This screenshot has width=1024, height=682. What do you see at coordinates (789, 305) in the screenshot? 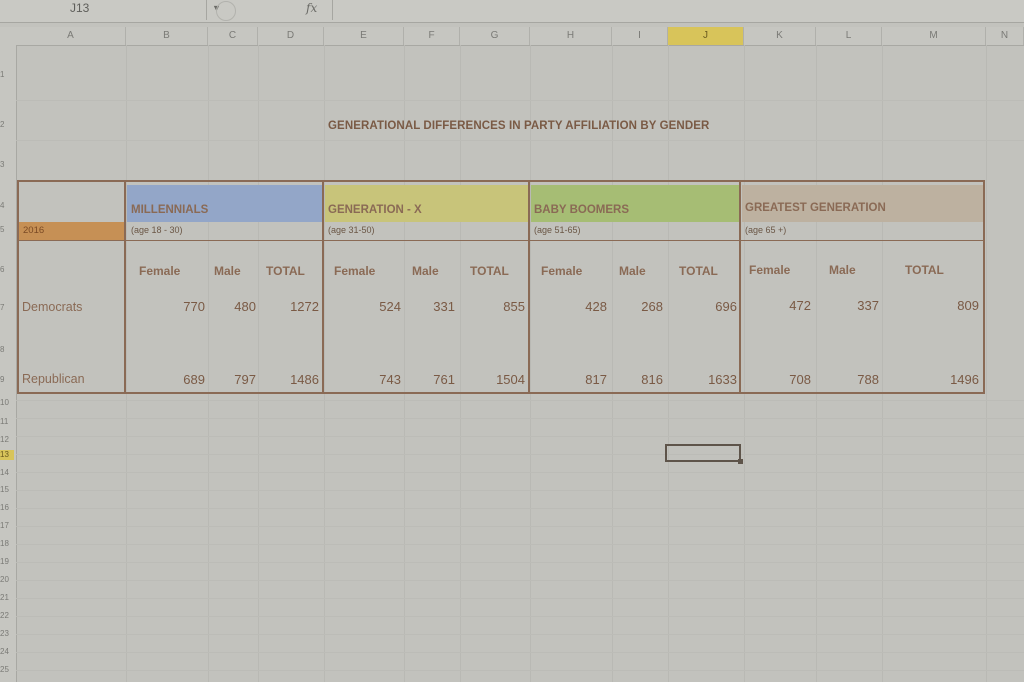
I see `data-cell: 472` at bounding box center [789, 305].